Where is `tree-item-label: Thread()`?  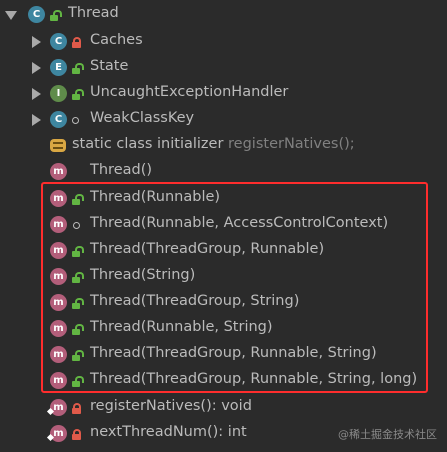
tree-item-label: Thread() is located at coordinates (121, 170).